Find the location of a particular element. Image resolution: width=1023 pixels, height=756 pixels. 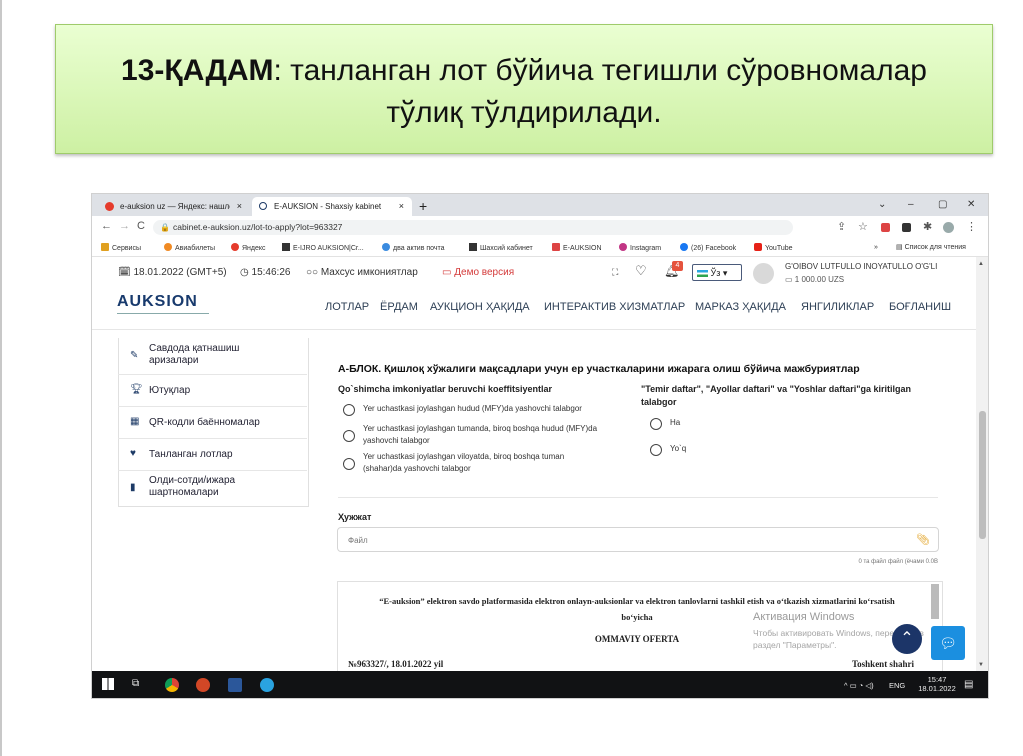

offer-number: №963327/, 18.01.2022 yil is located at coordinates (396, 664).